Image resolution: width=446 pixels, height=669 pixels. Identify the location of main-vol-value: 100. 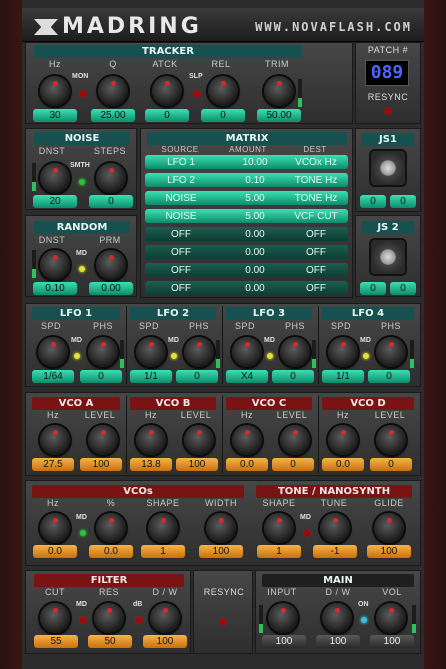
(392, 641).